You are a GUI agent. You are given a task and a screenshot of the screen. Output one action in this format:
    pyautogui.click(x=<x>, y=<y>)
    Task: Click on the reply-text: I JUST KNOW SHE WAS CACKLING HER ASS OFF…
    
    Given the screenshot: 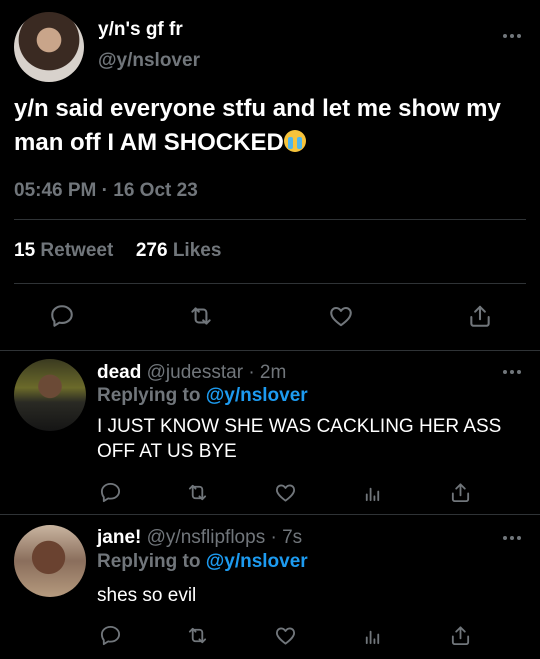 What is the action you would take?
    pyautogui.click(x=299, y=439)
    